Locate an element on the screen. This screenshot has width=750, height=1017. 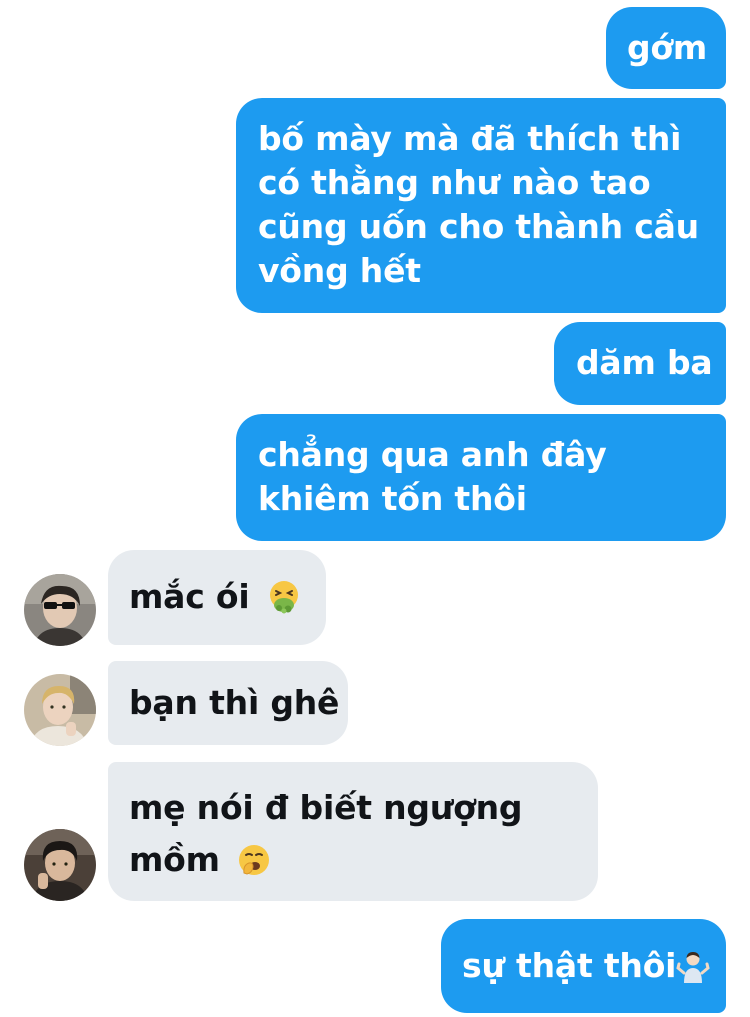
message-bubble-outgoing: sự thật thôi is located at coordinates (583, 966).